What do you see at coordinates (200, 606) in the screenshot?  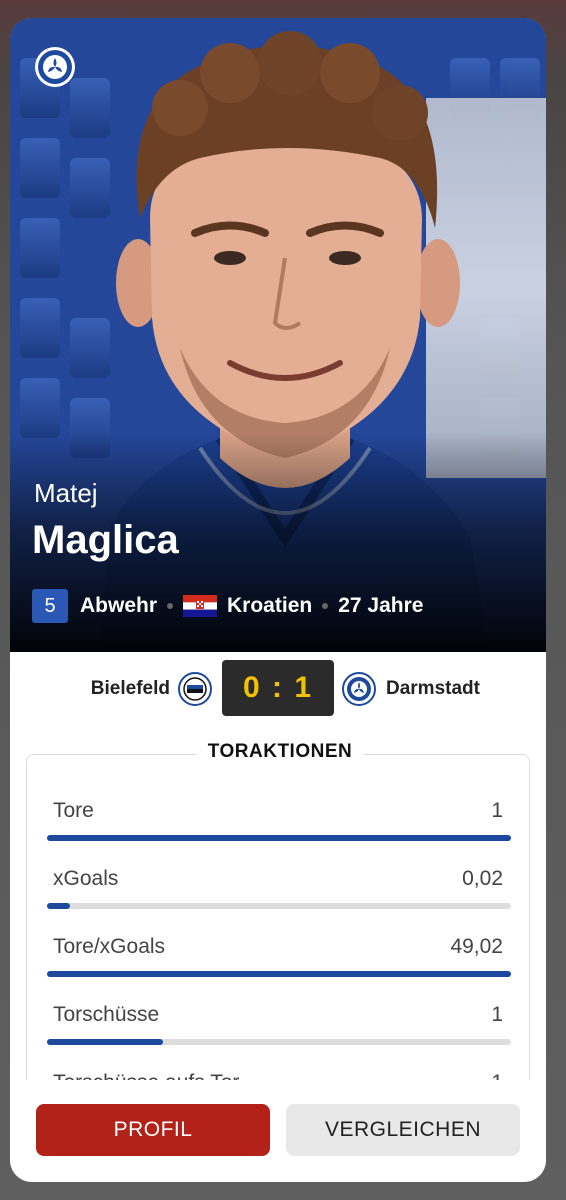 I see `croatia-flag-icon` at bounding box center [200, 606].